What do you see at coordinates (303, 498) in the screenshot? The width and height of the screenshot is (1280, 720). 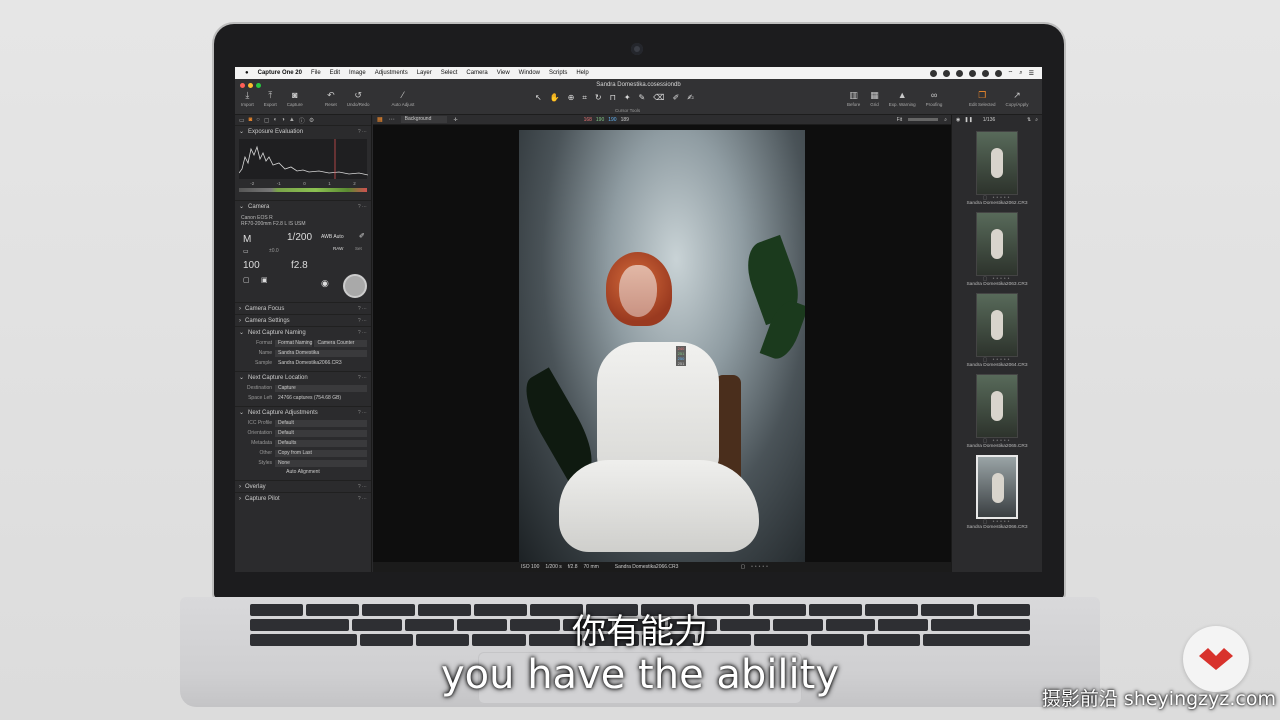 I see `capture-pilot-header: › Capture Pilot ? ⋯` at bounding box center [303, 498].